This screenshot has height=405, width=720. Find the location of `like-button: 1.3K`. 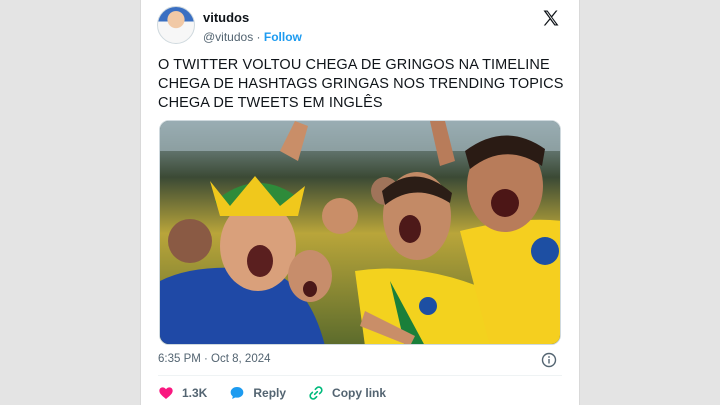

like-button: 1.3K is located at coordinates (182, 393).